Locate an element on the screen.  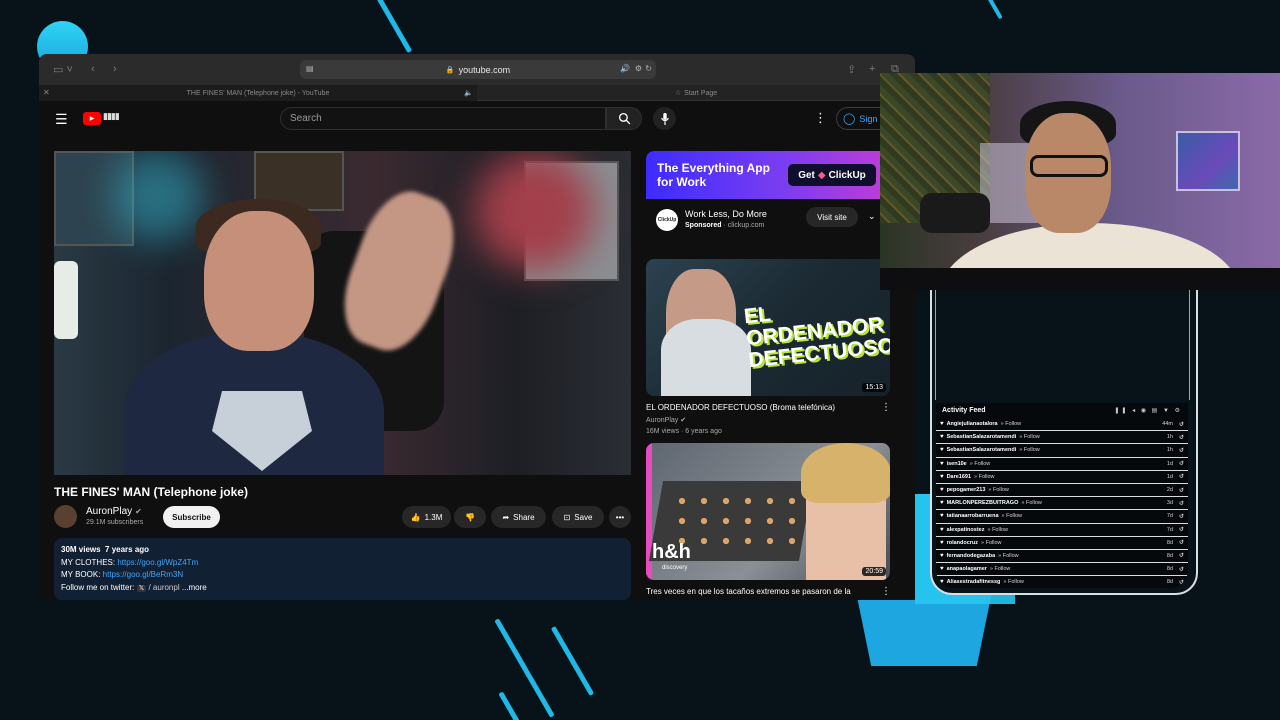
chevron-down-icon: ⌄ is located at coordinates (872, 216).